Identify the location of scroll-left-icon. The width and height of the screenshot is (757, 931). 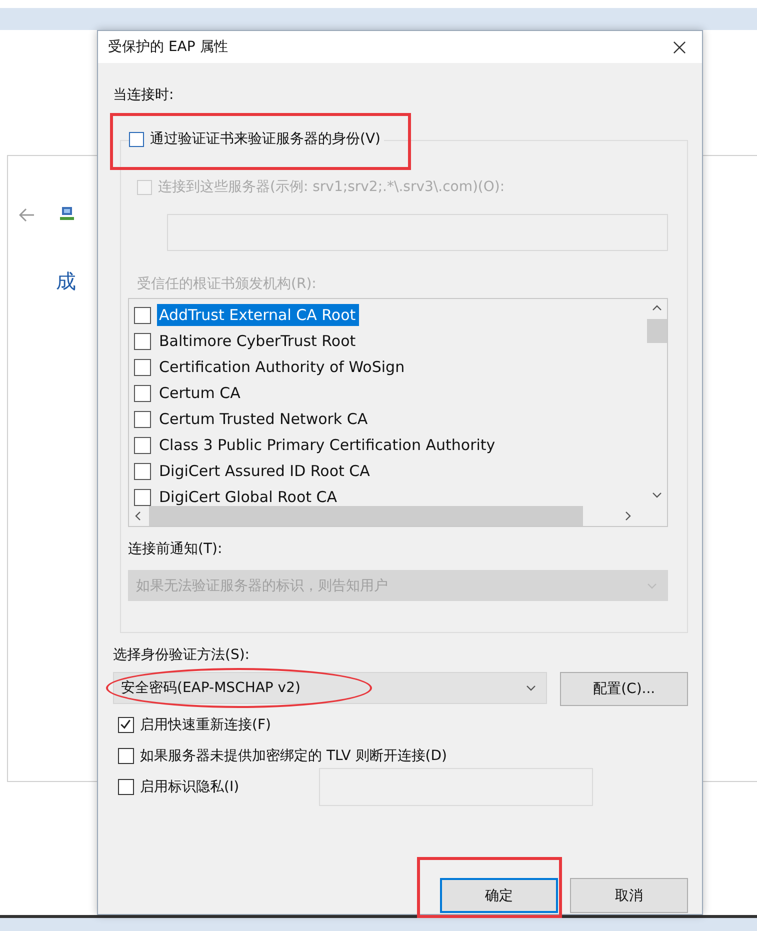
(138, 516).